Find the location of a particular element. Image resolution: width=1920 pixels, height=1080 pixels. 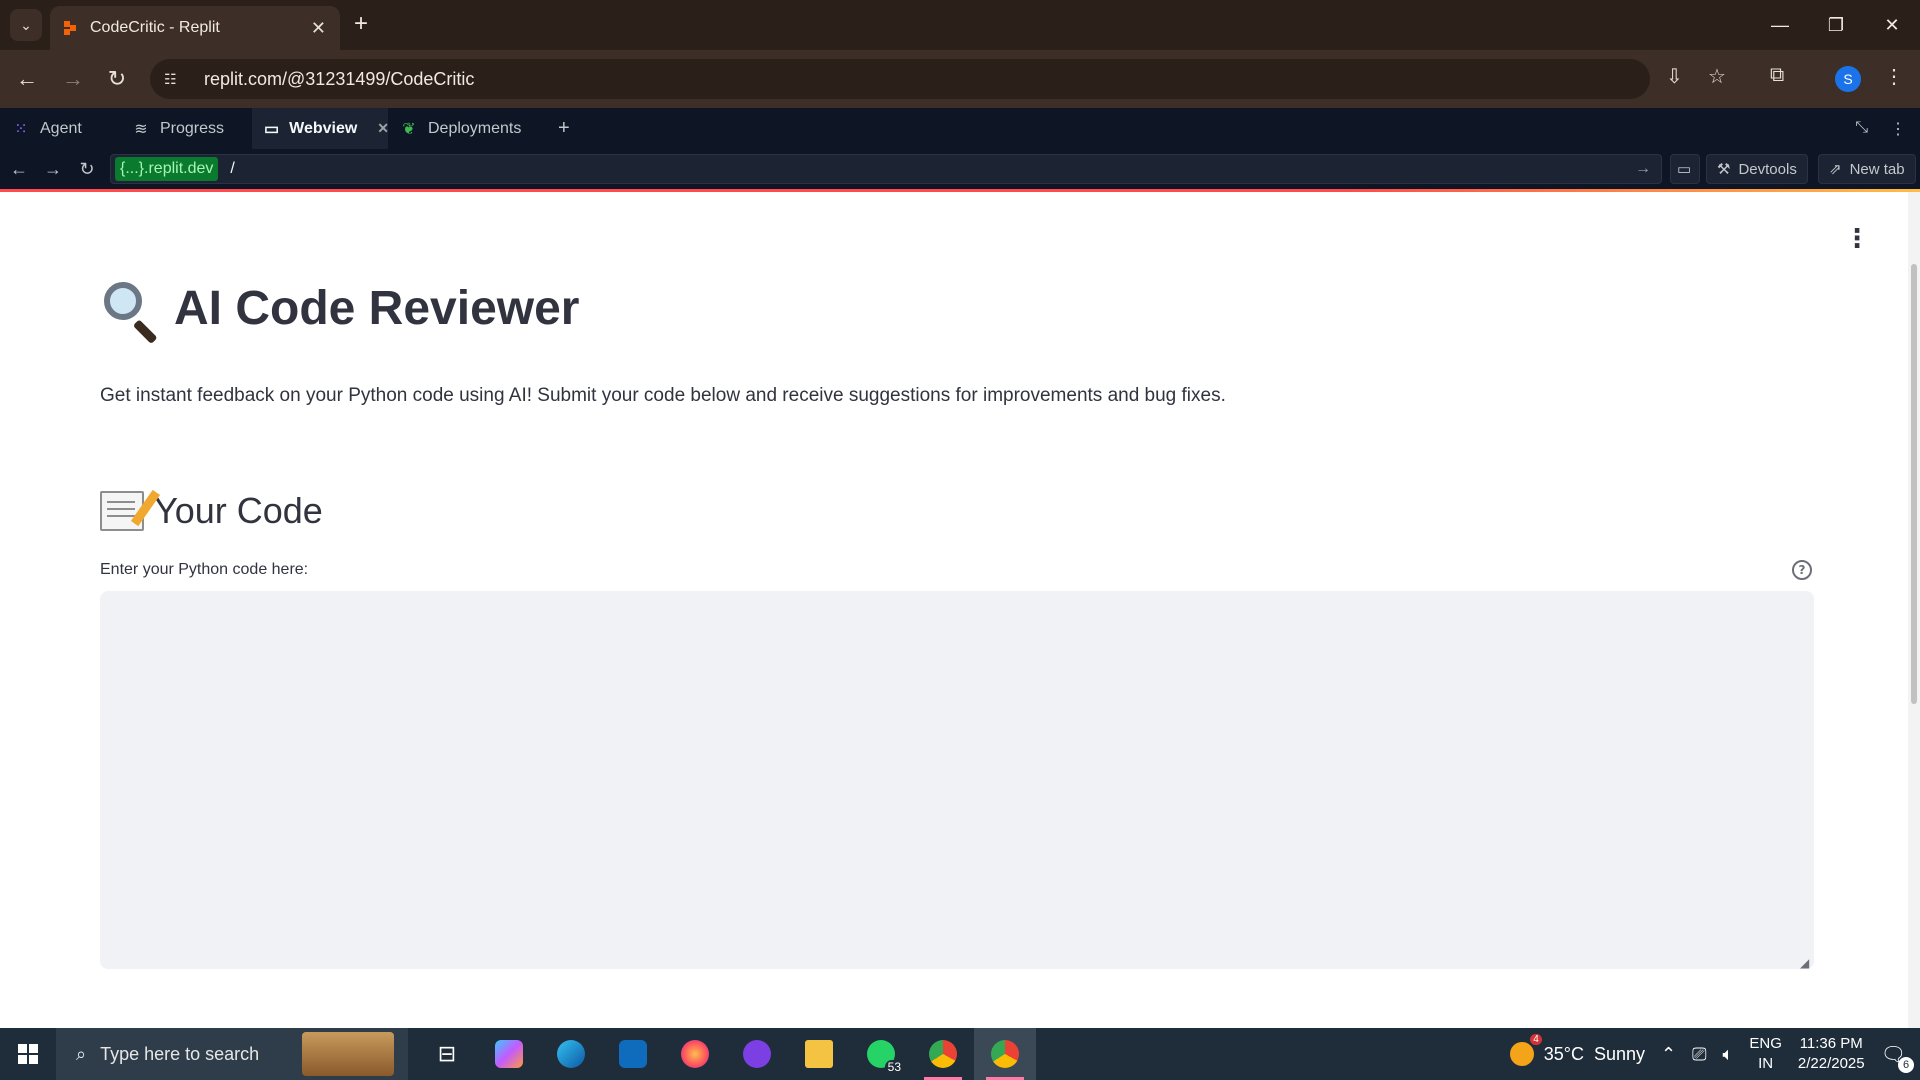

tab-deployments: ❦ Deployments is located at coordinates (463, 128).